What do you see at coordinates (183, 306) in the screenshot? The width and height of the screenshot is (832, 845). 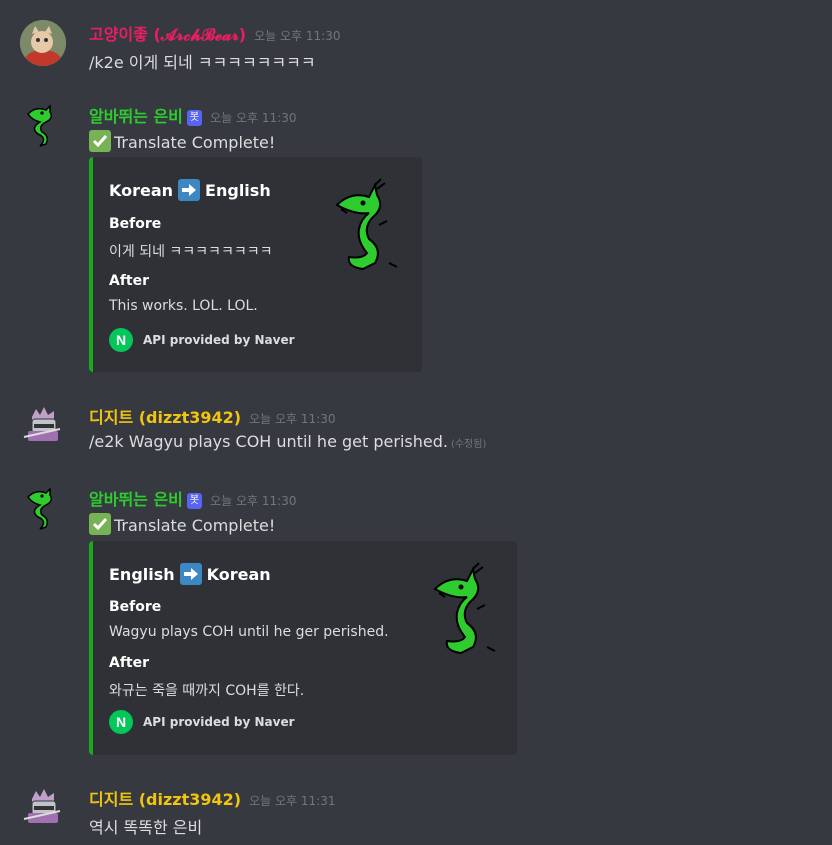 I see `after-text: This works. LOL. LOL.` at bounding box center [183, 306].